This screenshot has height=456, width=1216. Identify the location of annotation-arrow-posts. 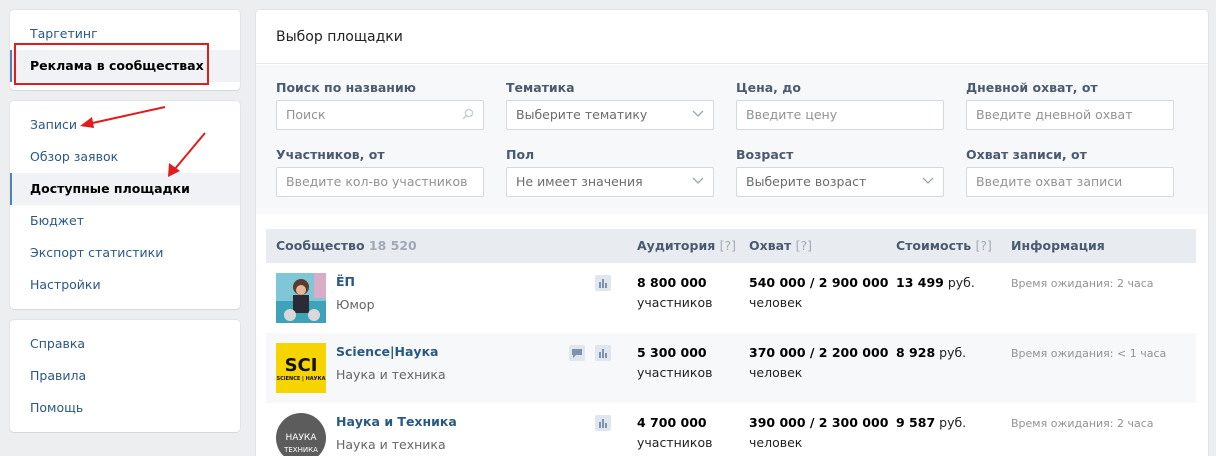
(123, 117).